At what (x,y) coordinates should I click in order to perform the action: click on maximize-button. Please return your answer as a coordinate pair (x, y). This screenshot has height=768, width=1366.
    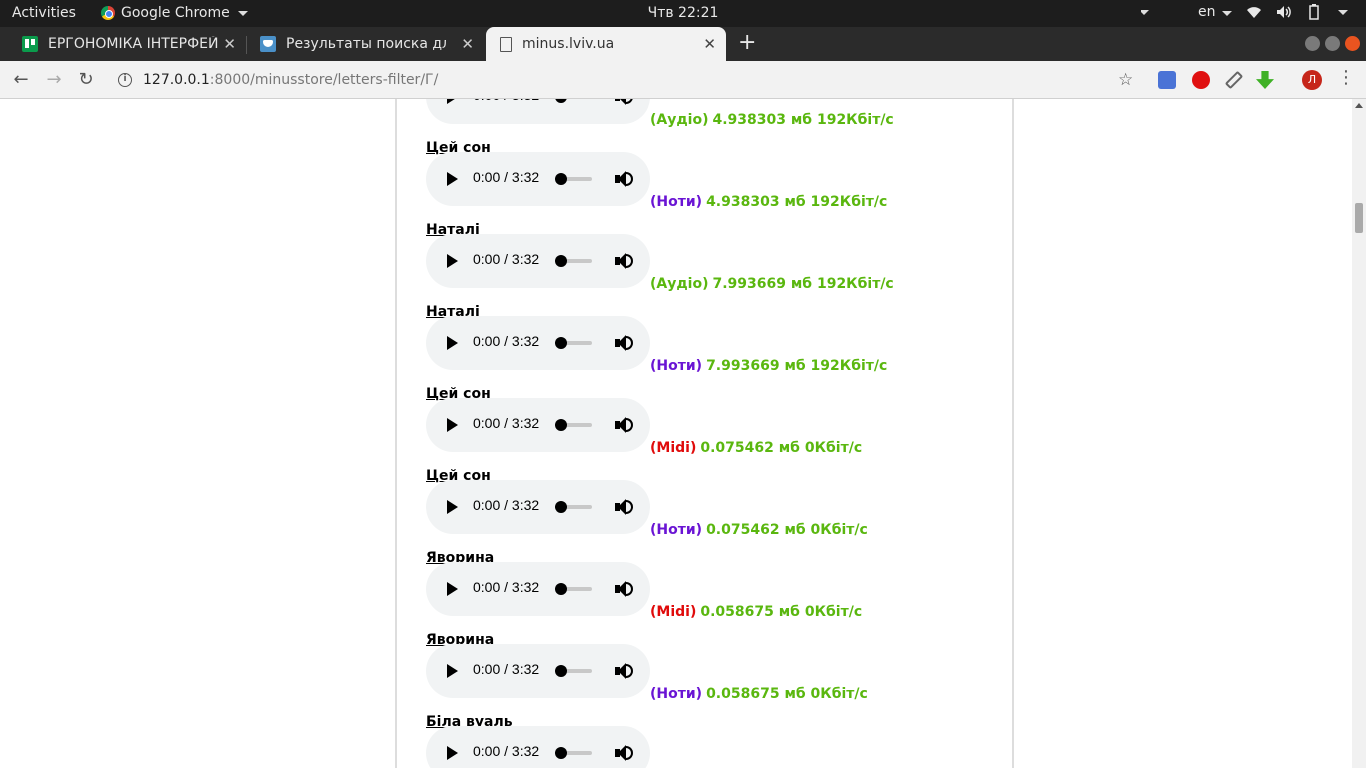
    Looking at the image, I should click on (1332, 43).